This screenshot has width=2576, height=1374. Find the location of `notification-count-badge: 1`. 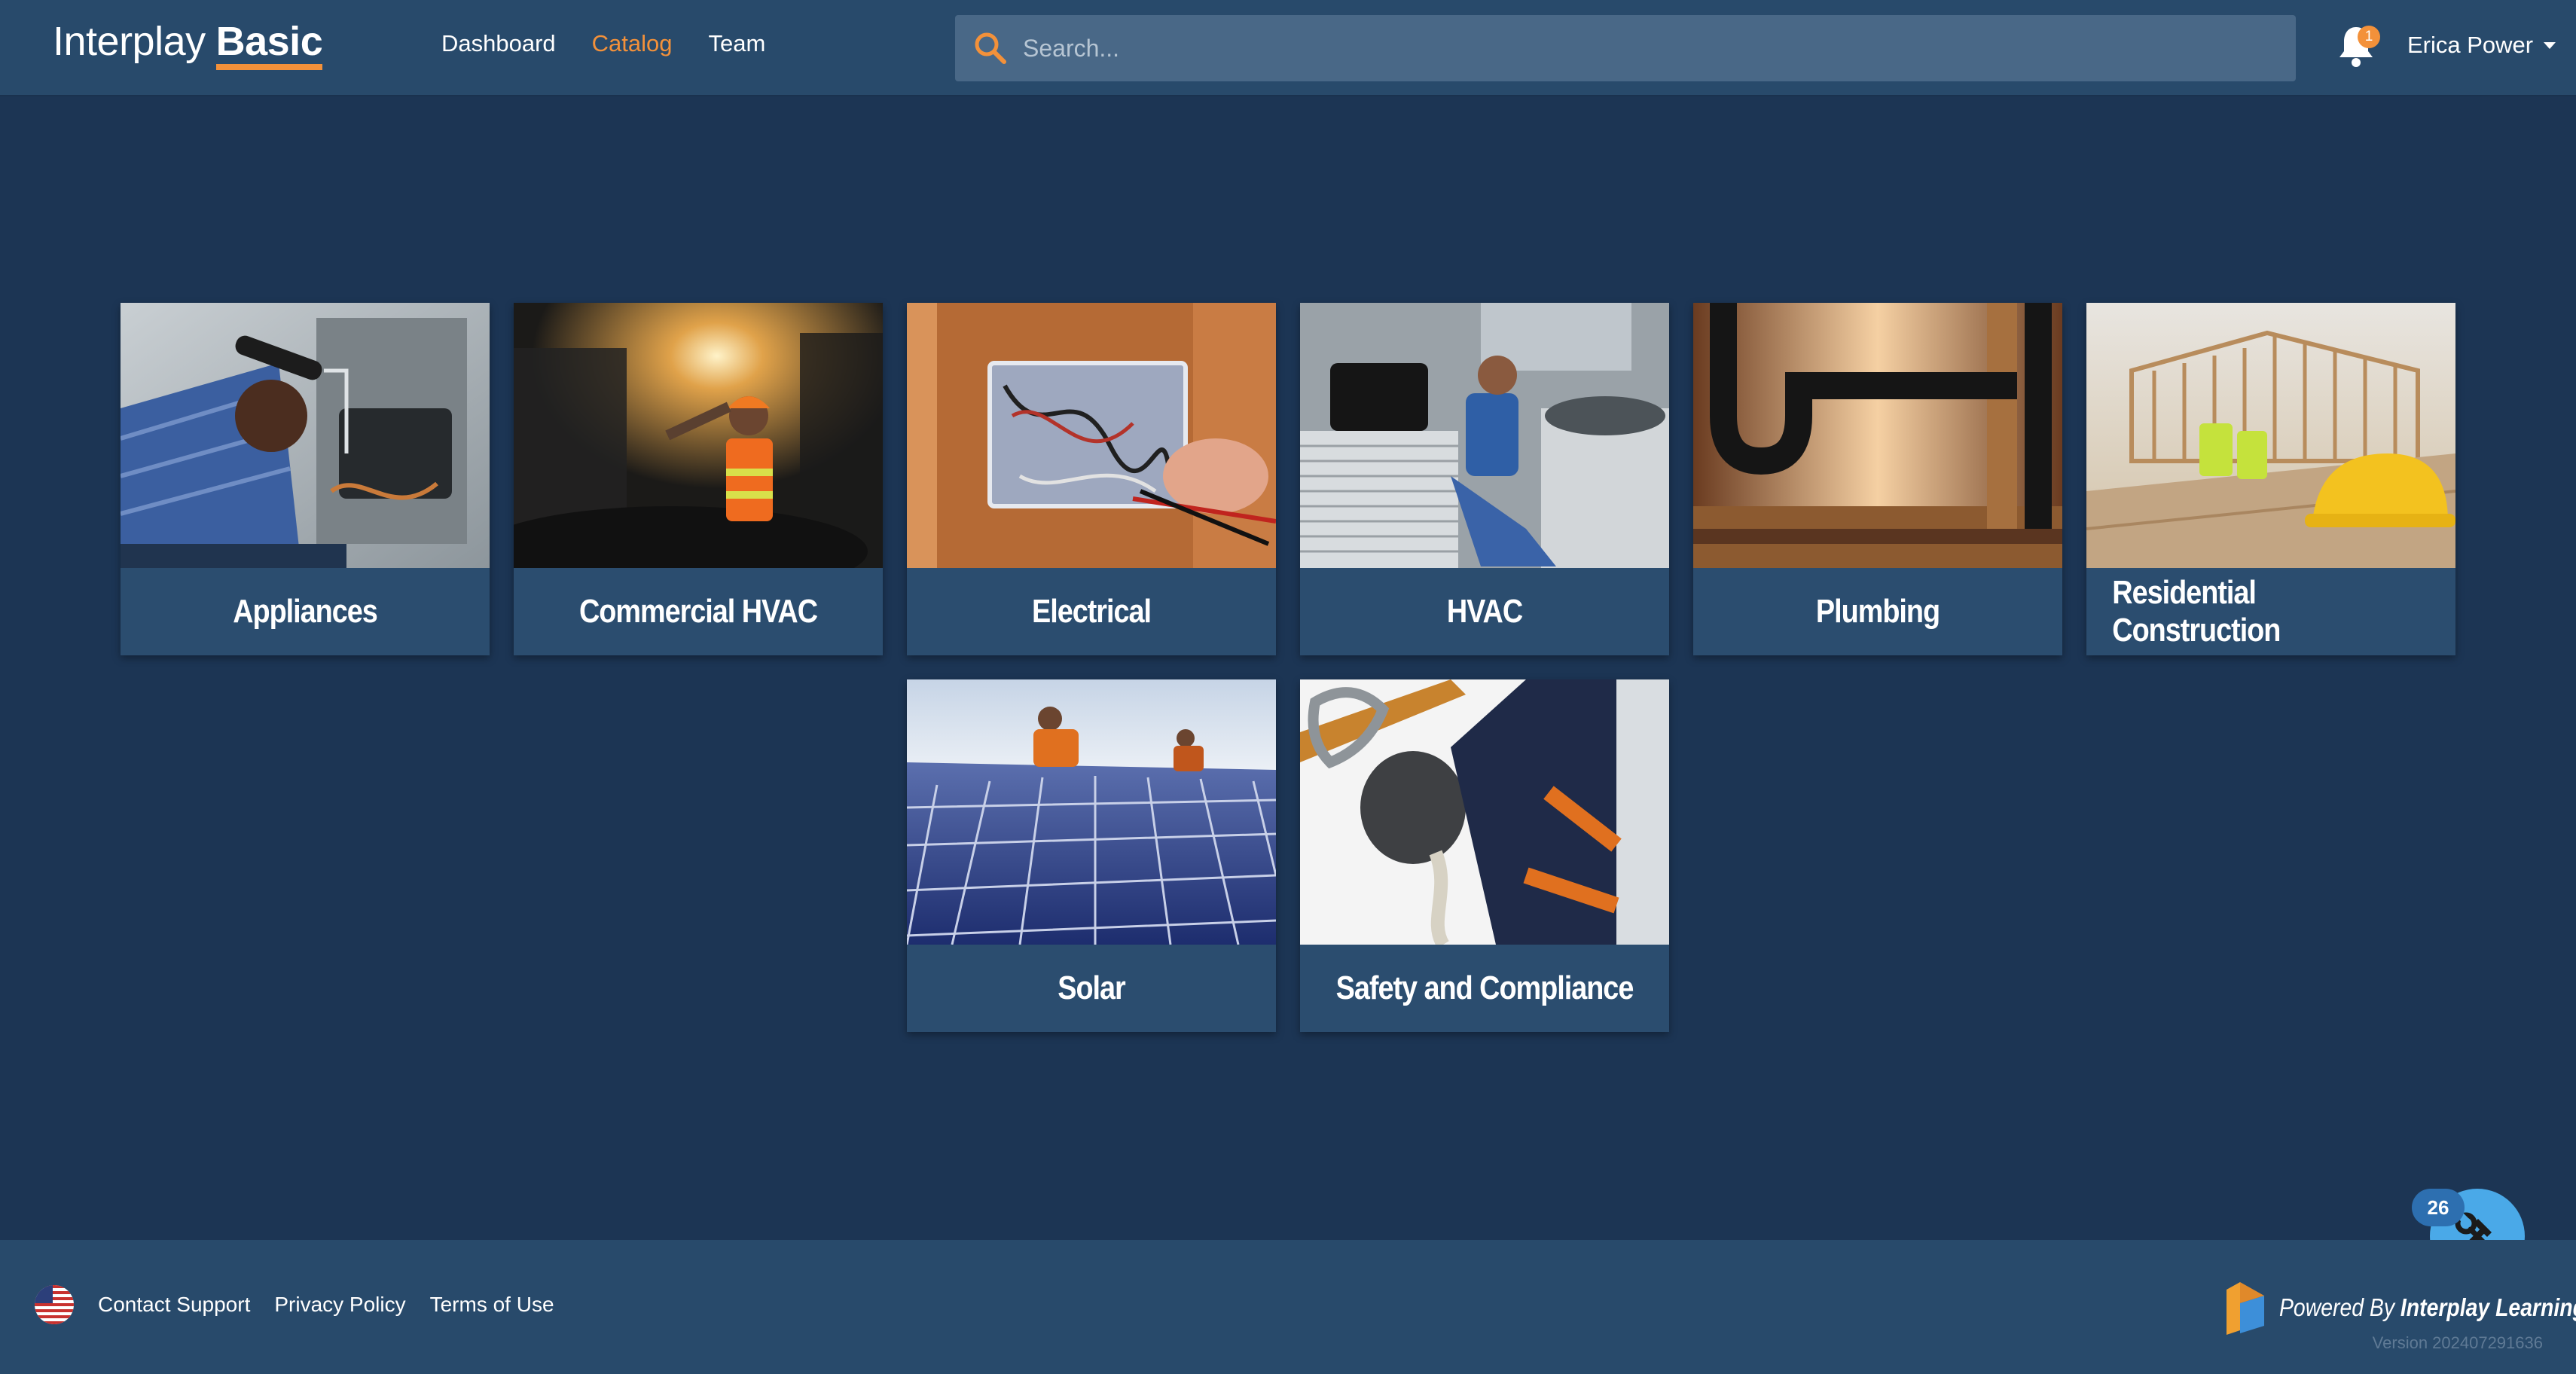

notification-count-badge: 1 is located at coordinates (2369, 37).